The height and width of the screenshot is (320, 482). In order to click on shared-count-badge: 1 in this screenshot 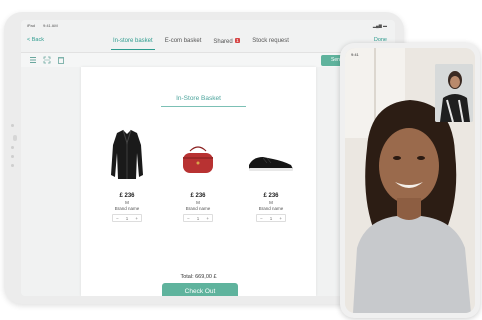, I will do `click(237, 40)`.